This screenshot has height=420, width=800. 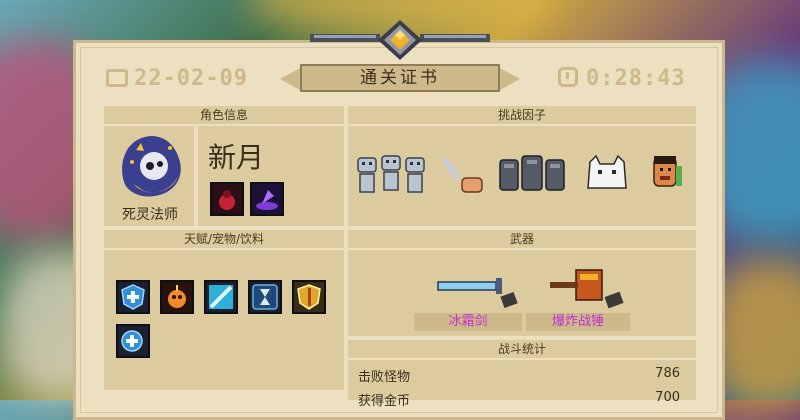 What do you see at coordinates (667, 175) in the screenshot?
I see `tiki-mask-icon` at bounding box center [667, 175].